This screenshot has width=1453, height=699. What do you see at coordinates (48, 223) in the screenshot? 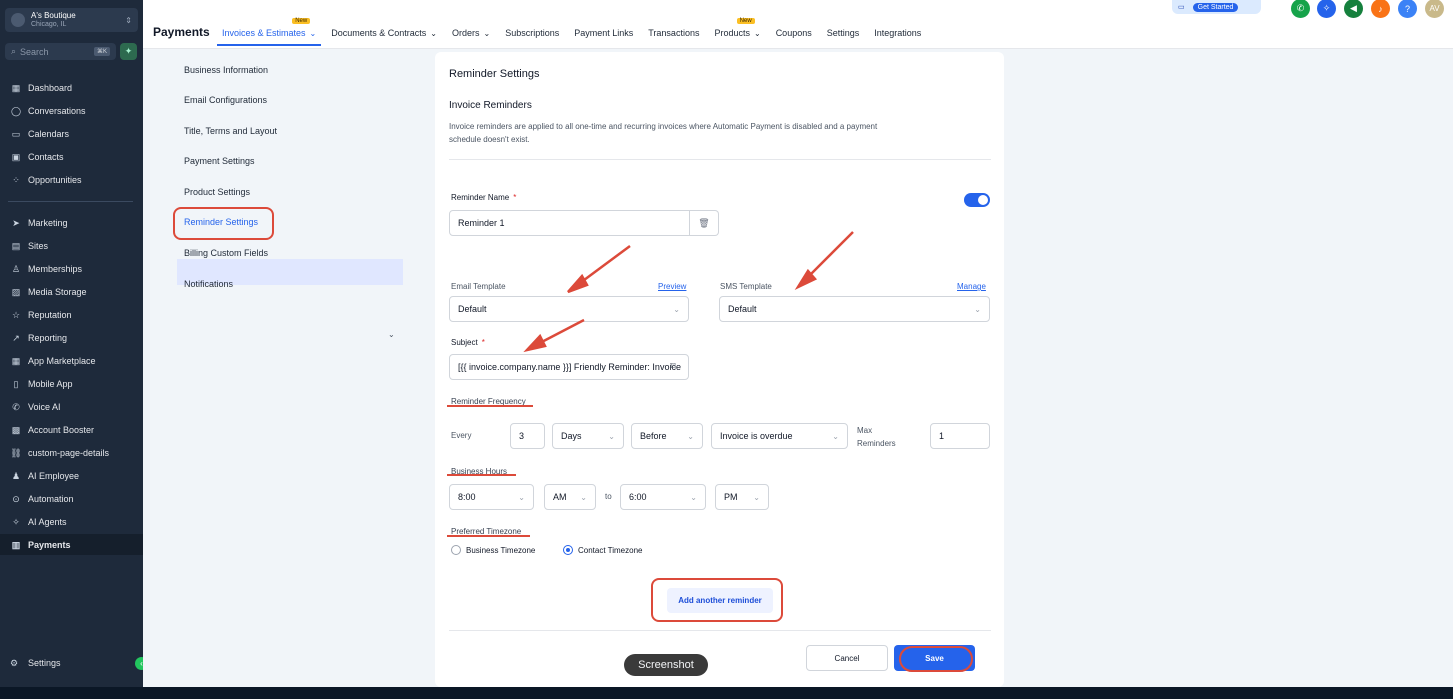
I see `sidebar-item-label: Marketing` at bounding box center [48, 223].